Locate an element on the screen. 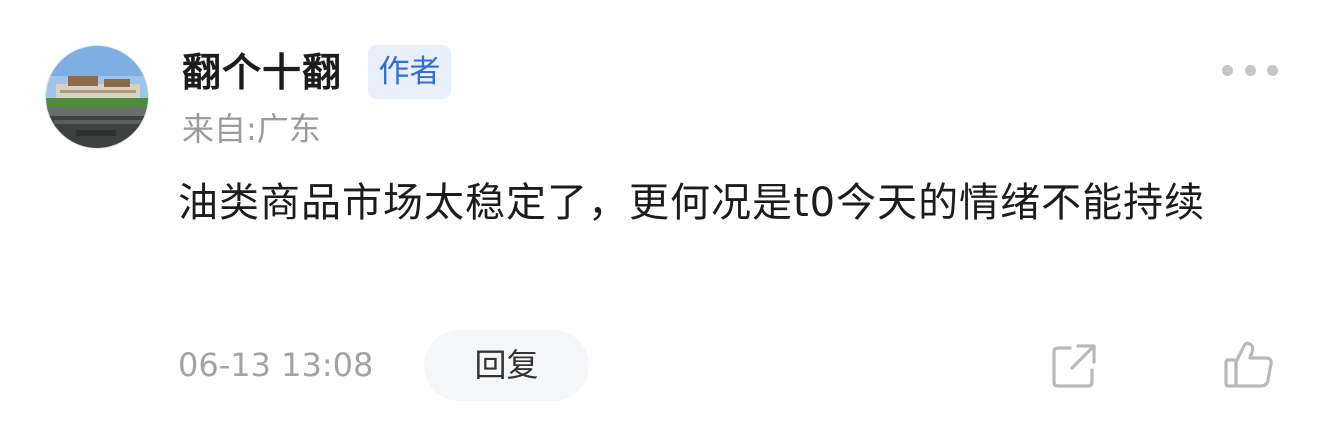 The height and width of the screenshot is (432, 1320). location-label: 来自:广东 is located at coordinates (251, 129).